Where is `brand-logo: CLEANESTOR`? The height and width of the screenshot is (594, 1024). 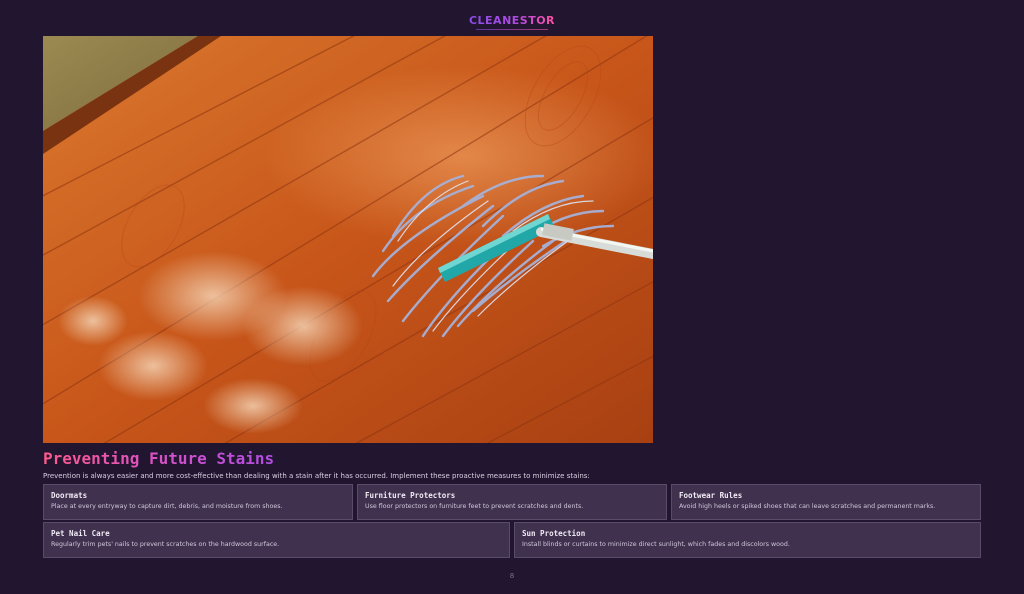 brand-logo: CLEANESTOR is located at coordinates (512, 19).